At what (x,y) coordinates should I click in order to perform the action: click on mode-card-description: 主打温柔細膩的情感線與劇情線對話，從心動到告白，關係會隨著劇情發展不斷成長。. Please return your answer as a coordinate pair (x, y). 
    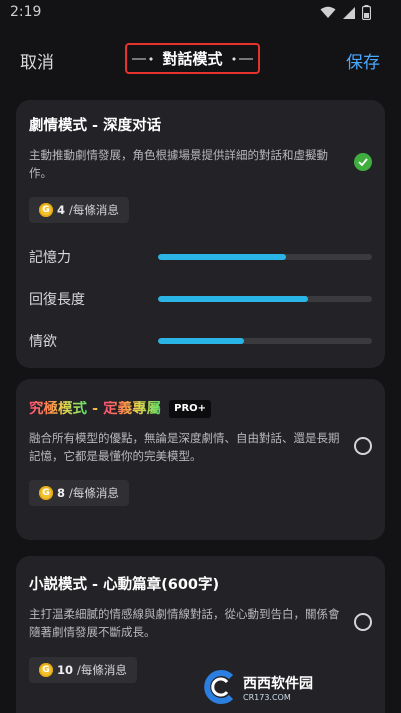
    Looking at the image, I should click on (184, 623).